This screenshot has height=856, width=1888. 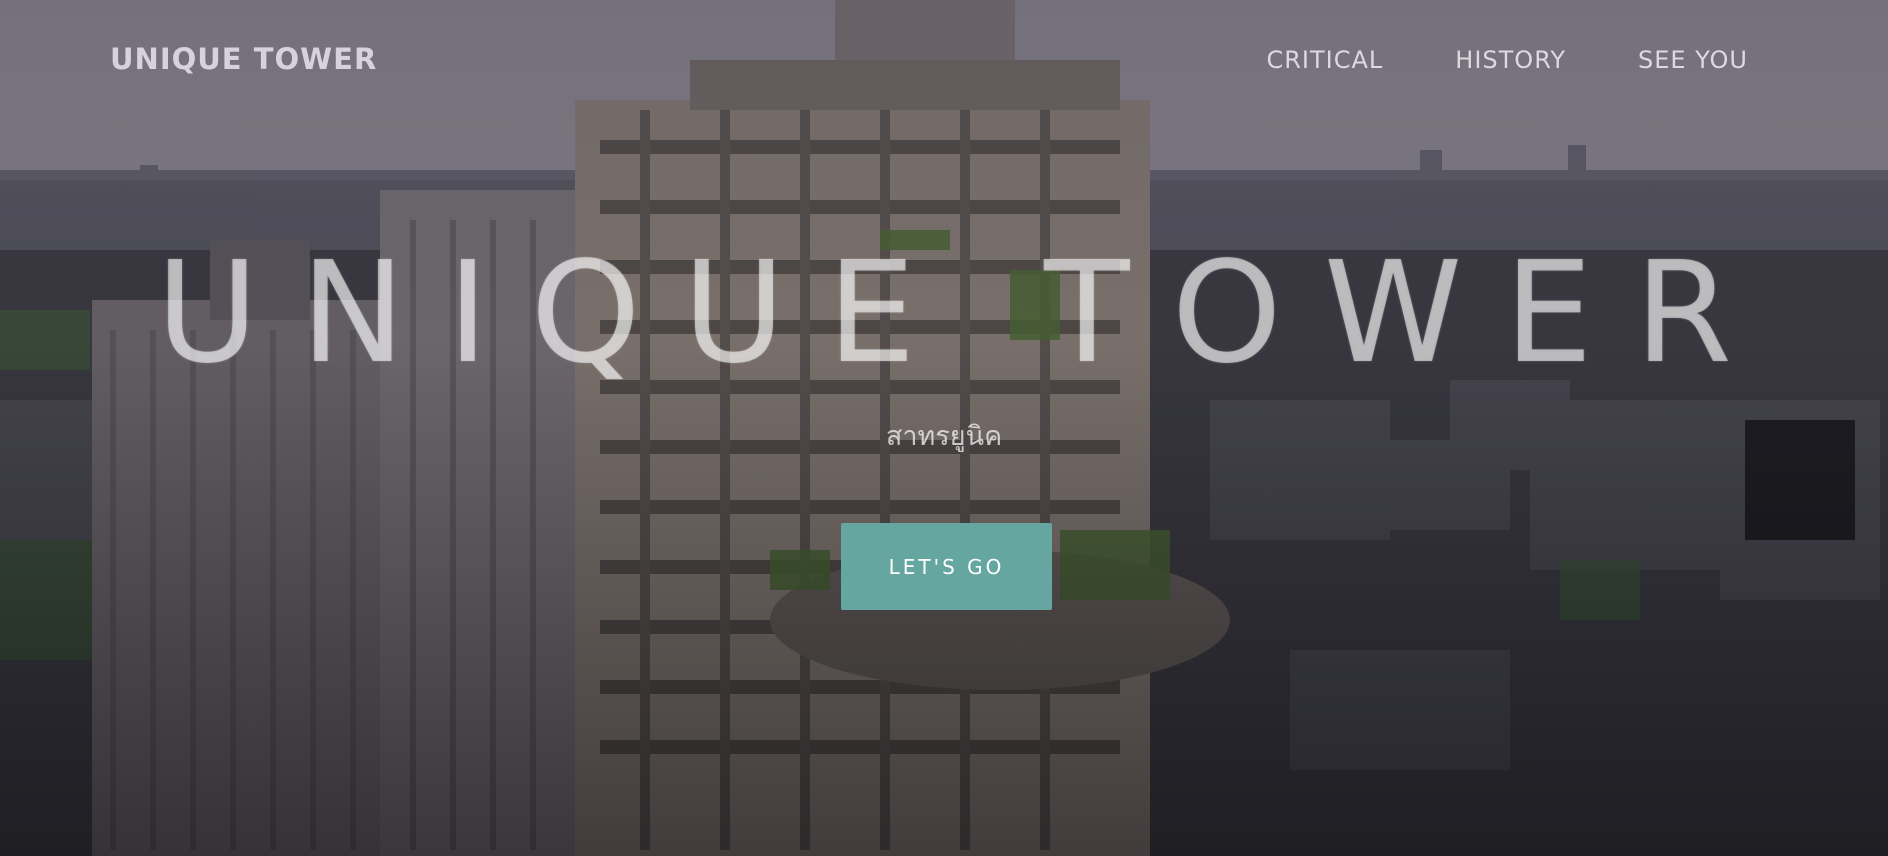 What do you see at coordinates (1693, 60) in the screenshot?
I see `nav-link-see-you: SEE YOU` at bounding box center [1693, 60].